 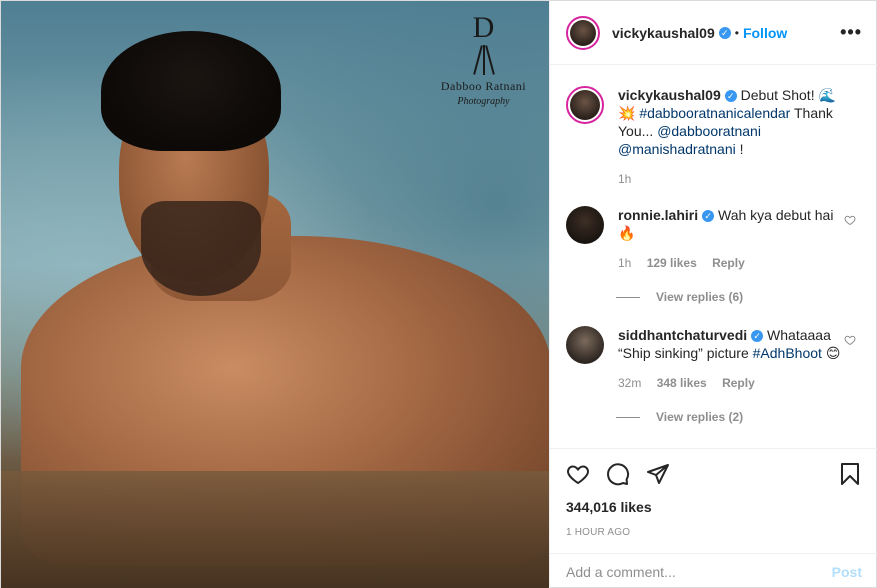 What do you see at coordinates (191, 91) in the screenshot?
I see `photo-subject-hair` at bounding box center [191, 91].